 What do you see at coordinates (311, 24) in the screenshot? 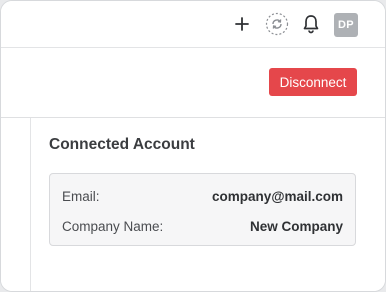
I see `bell-icon` at bounding box center [311, 24].